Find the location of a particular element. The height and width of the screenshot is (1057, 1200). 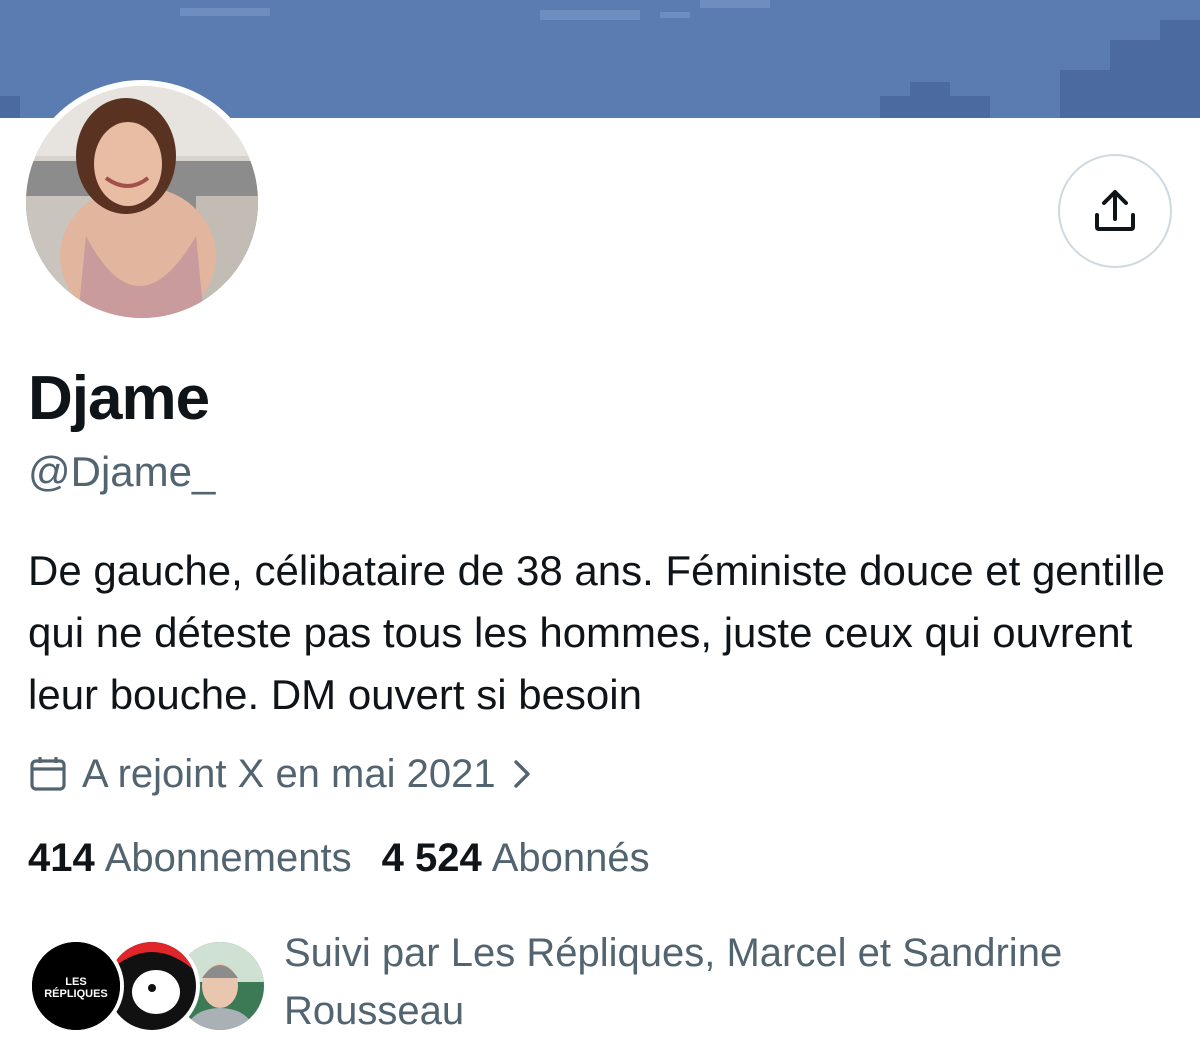

joined-date-text: A rejoint X en mai 2021 is located at coordinates (289, 773).